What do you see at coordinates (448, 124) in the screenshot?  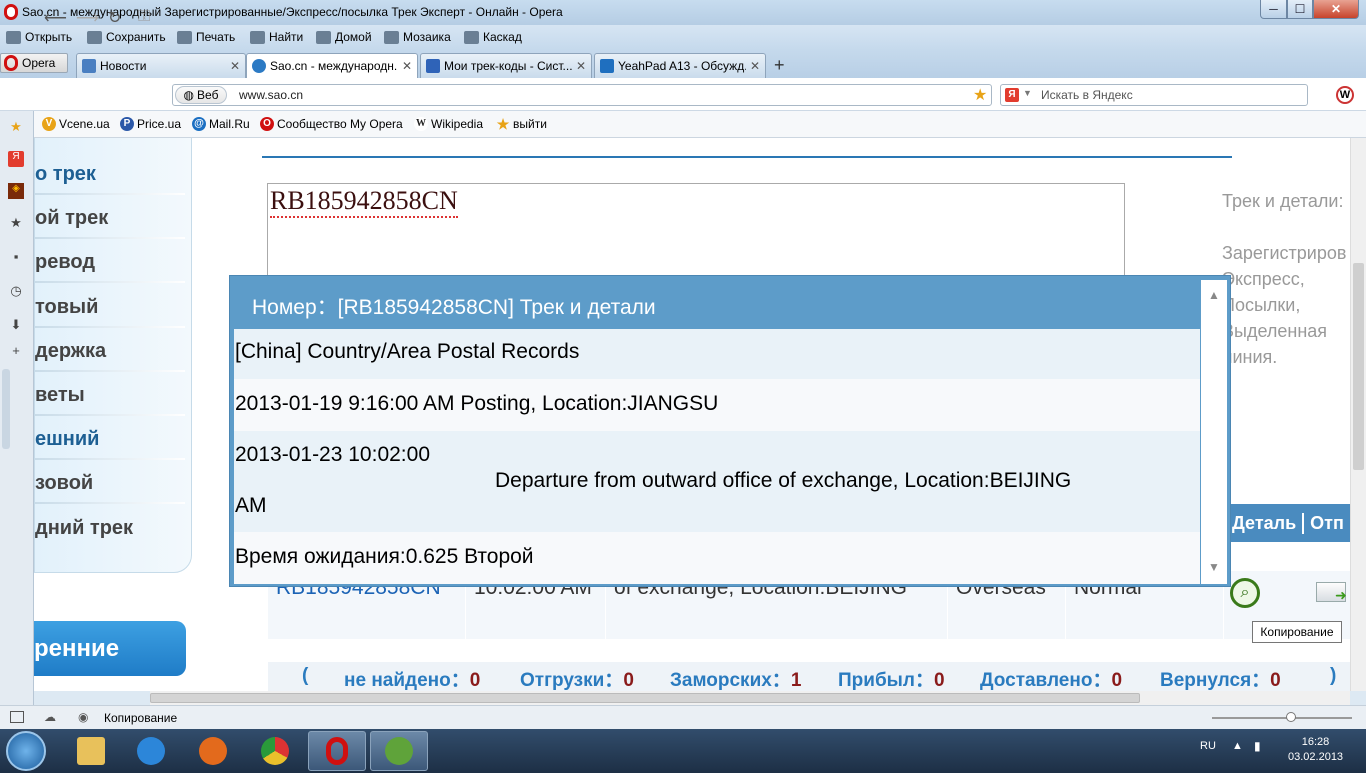 I see `bookmark-wikipedia: W Wikipedia` at bounding box center [448, 124].